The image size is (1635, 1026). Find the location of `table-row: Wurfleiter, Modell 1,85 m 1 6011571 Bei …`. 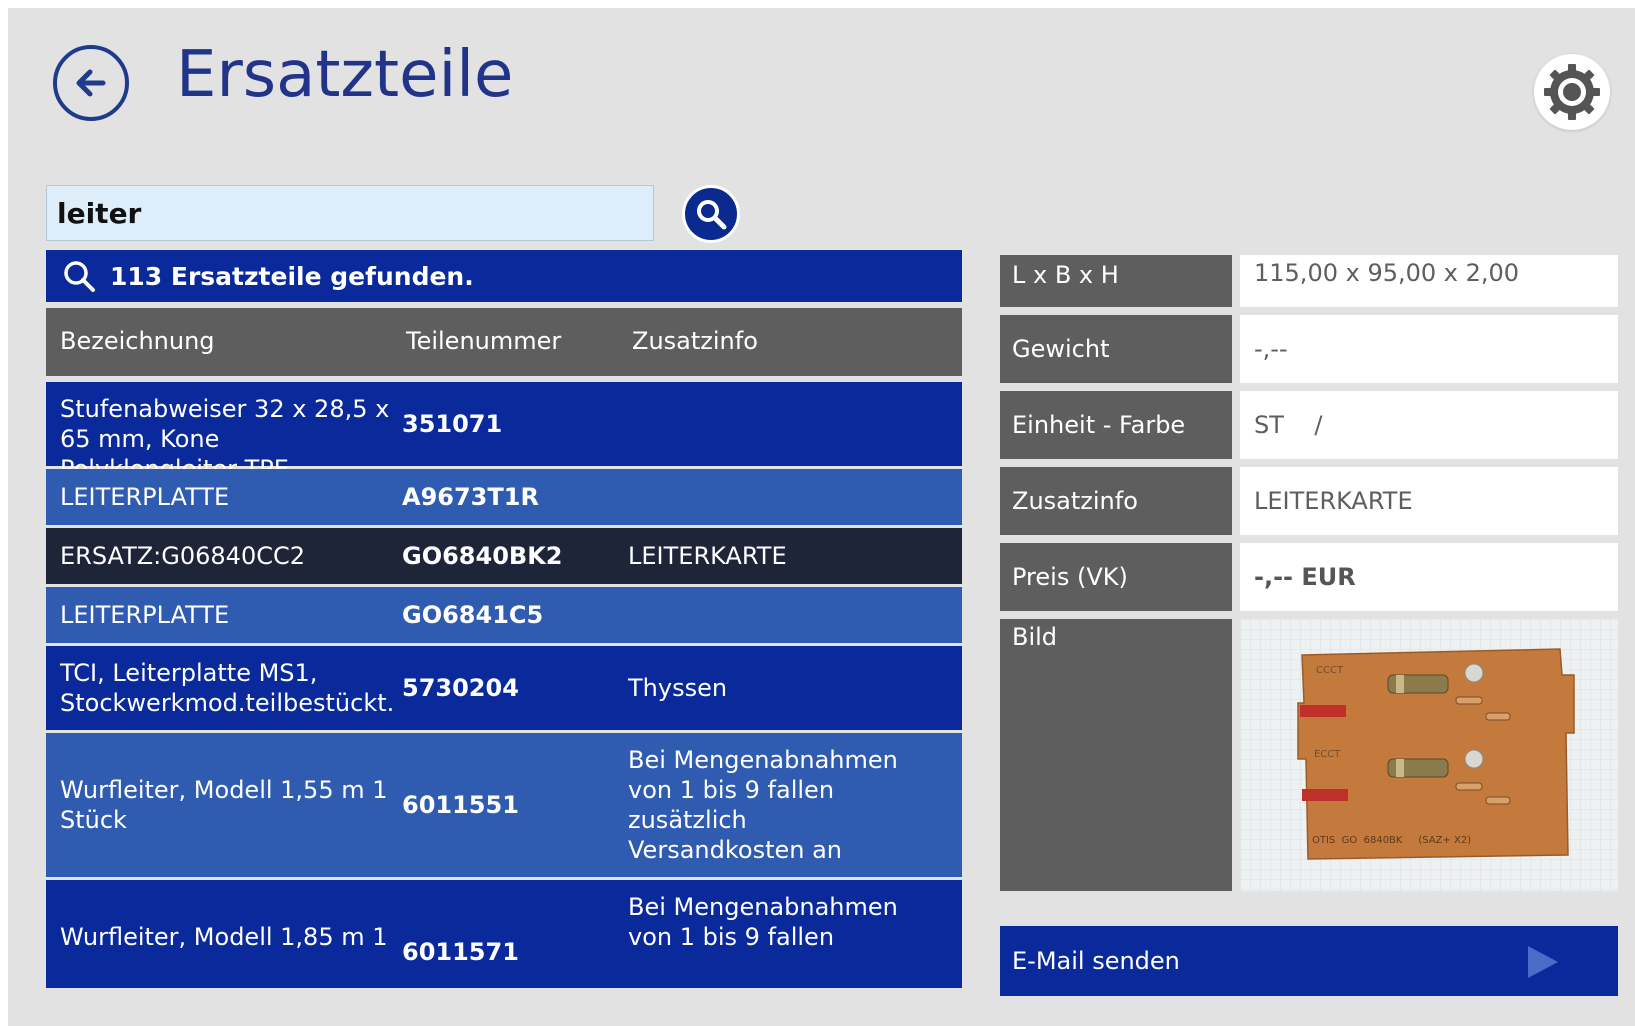

table-row: Wurfleiter, Modell 1,85 m 1 6011571 Bei … is located at coordinates (504, 934).